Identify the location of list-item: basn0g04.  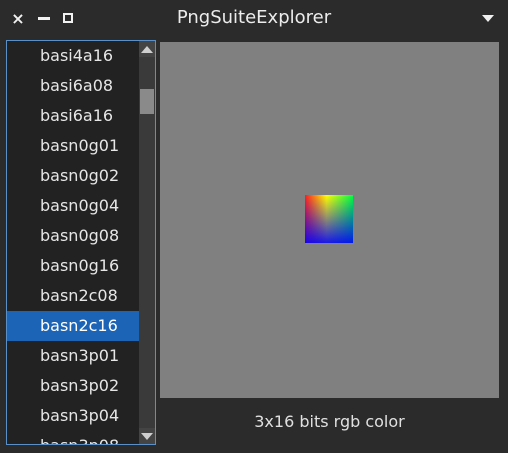
(73, 206).